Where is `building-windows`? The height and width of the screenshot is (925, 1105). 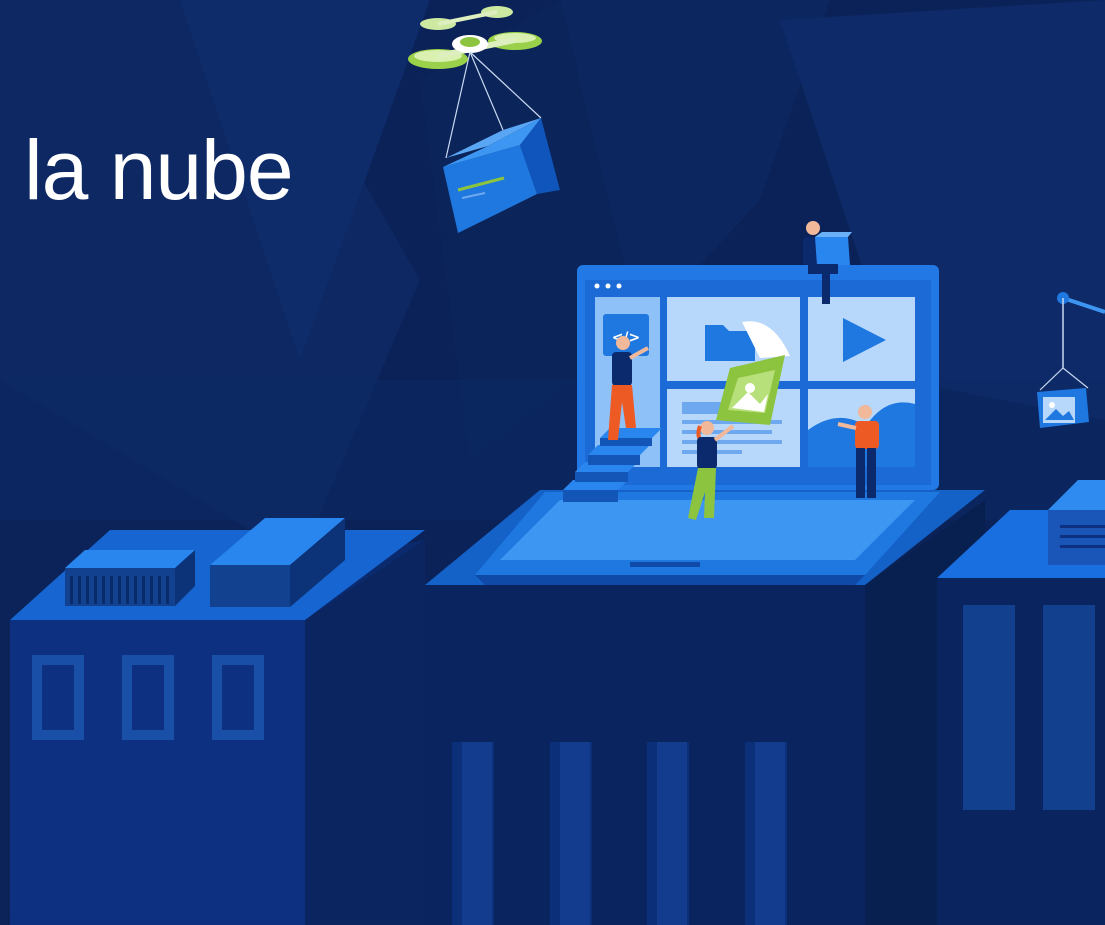
building-windows is located at coordinates (148, 697).